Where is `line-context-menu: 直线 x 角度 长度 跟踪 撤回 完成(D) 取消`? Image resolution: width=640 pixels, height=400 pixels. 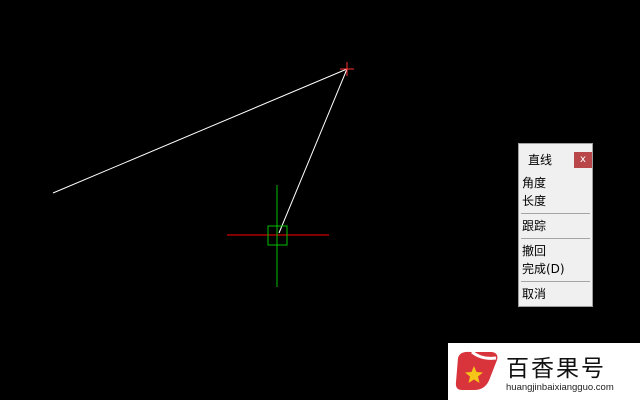
line-context-menu: 直线 x 角度 长度 跟踪 撤回 完成(D) 取消 is located at coordinates (555, 225).